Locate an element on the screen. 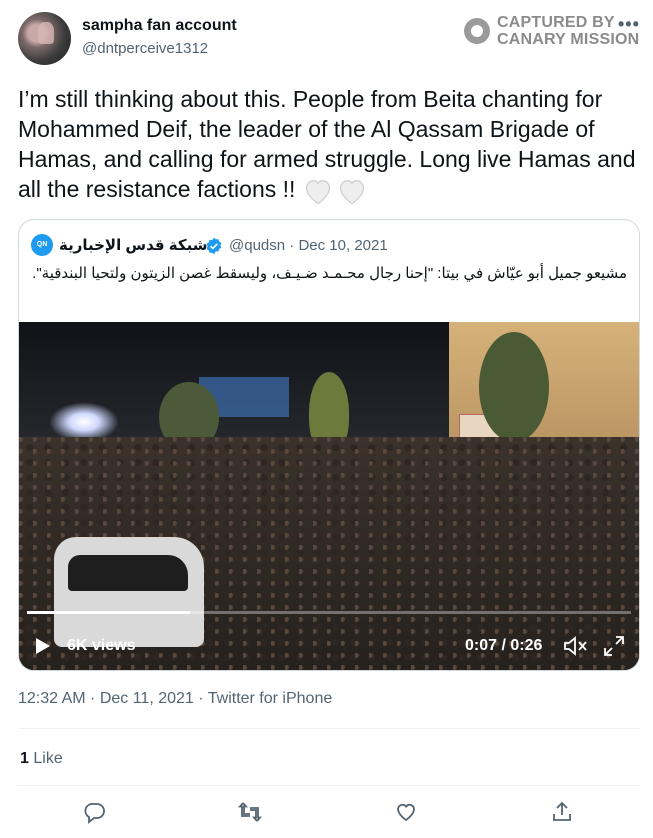 The height and width of the screenshot is (838, 653). verified-badge-icon is located at coordinates (214, 246).